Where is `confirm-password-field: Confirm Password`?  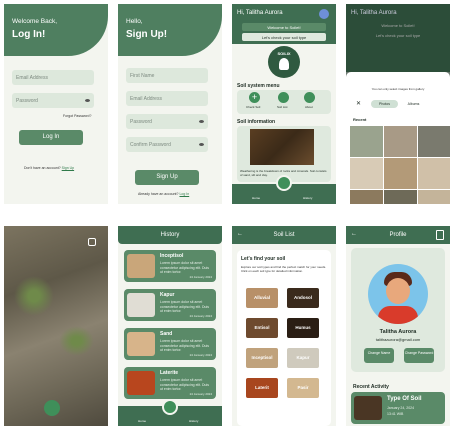 confirm-password-field: Confirm Password is located at coordinates (167, 144).